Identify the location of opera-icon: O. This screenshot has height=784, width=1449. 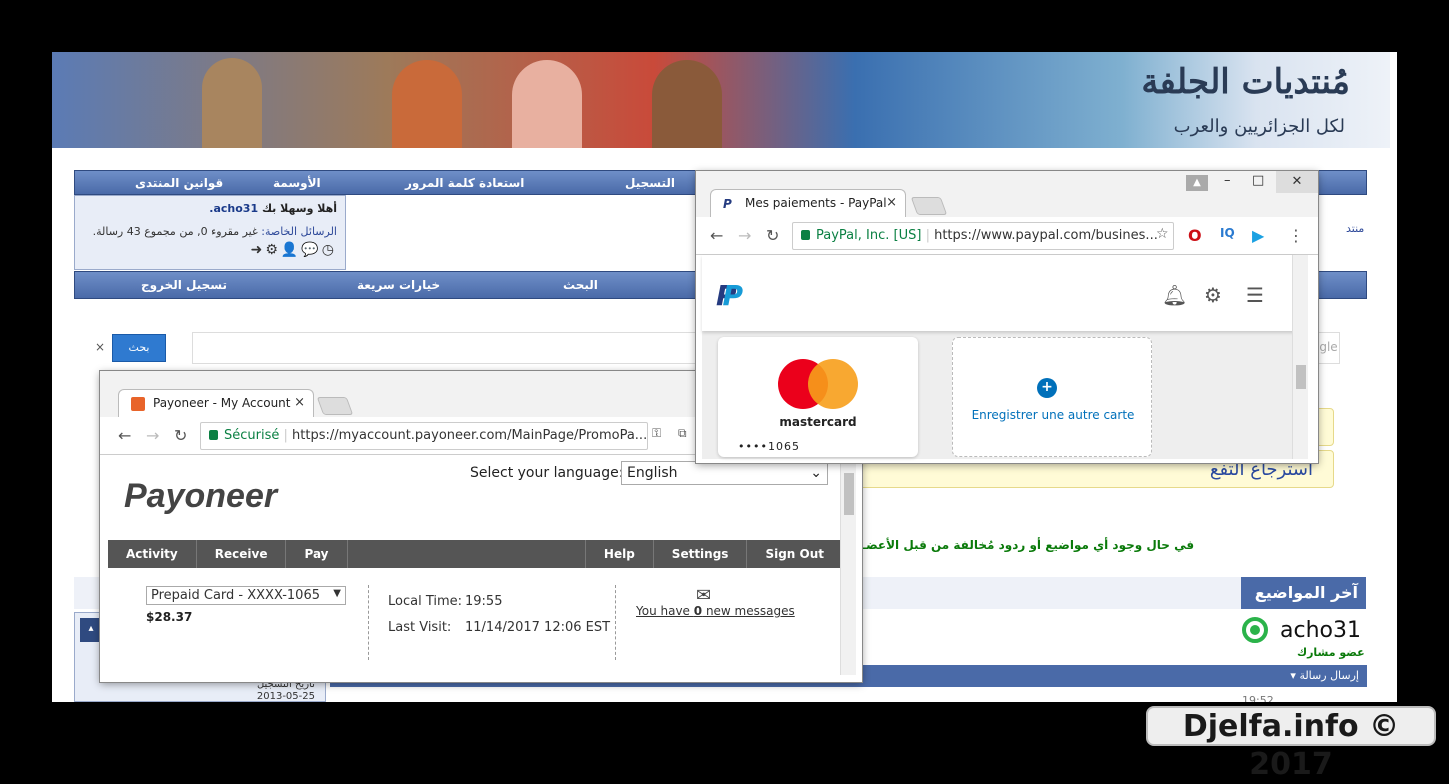
(1195, 235).